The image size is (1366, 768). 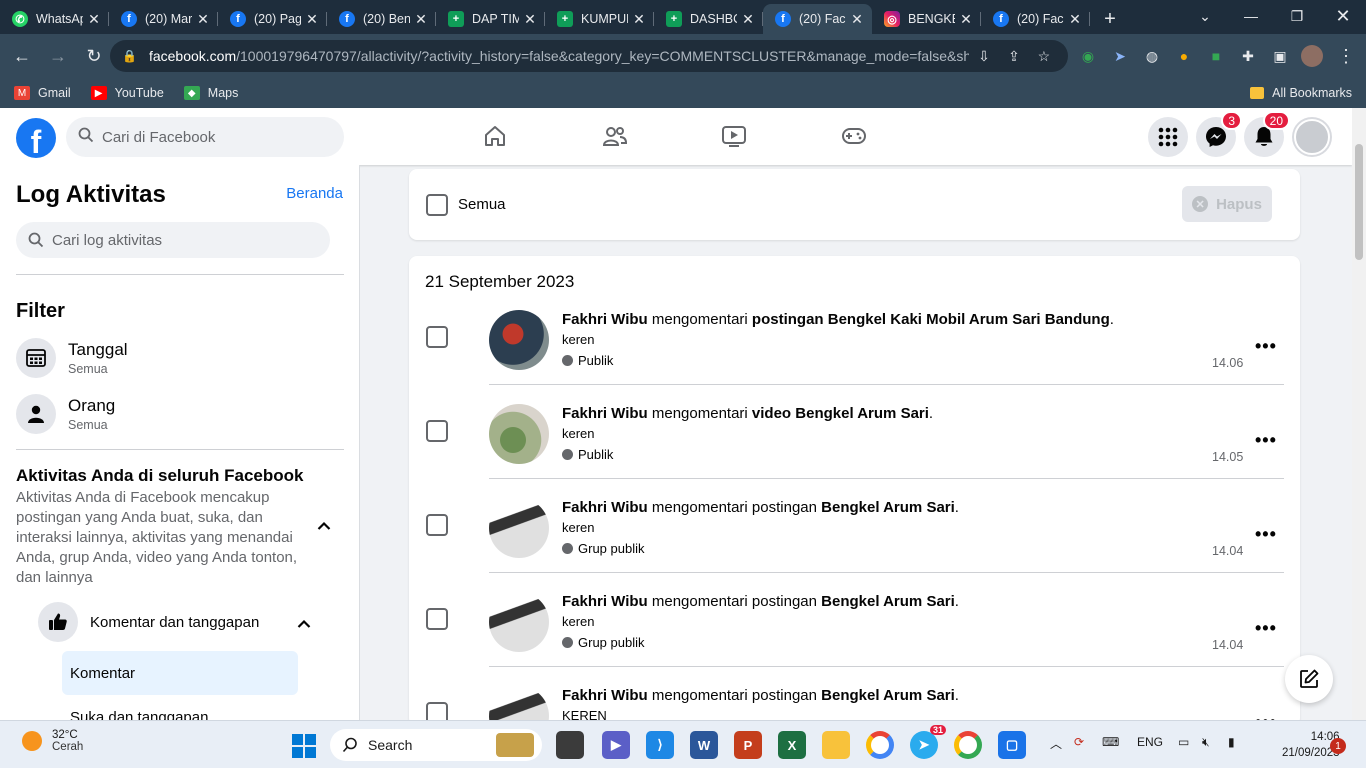 What do you see at coordinates (1120, 56) in the screenshot?
I see `extension-cursor-icon: ➤` at bounding box center [1120, 56].